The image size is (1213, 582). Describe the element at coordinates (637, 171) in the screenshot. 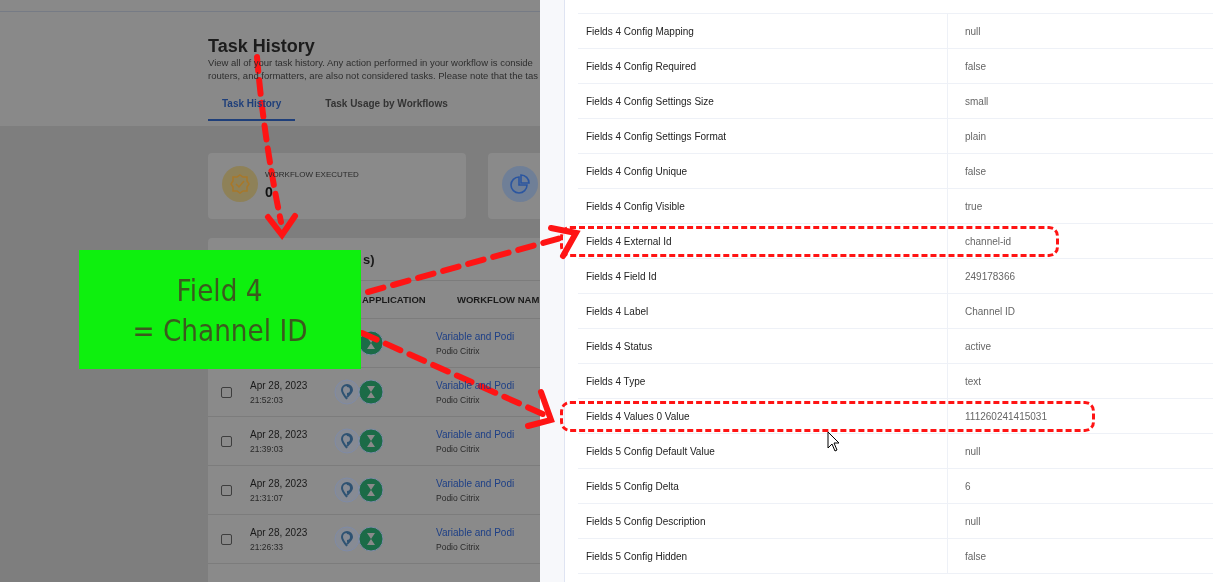

I see `field-name: Fields 4 Config Unique` at that location.